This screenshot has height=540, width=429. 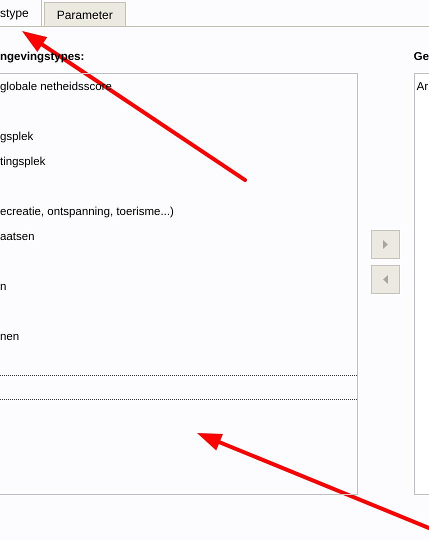 What do you see at coordinates (178, 387) in the screenshot?
I see `focused-list-row` at bounding box center [178, 387].